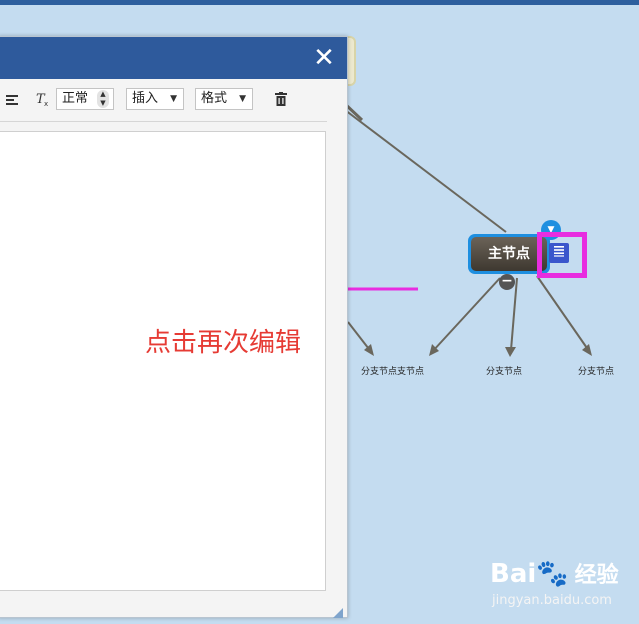 This screenshot has height=624, width=639. What do you see at coordinates (425, 171) in the screenshot?
I see `connector-line` at bounding box center [425, 171].